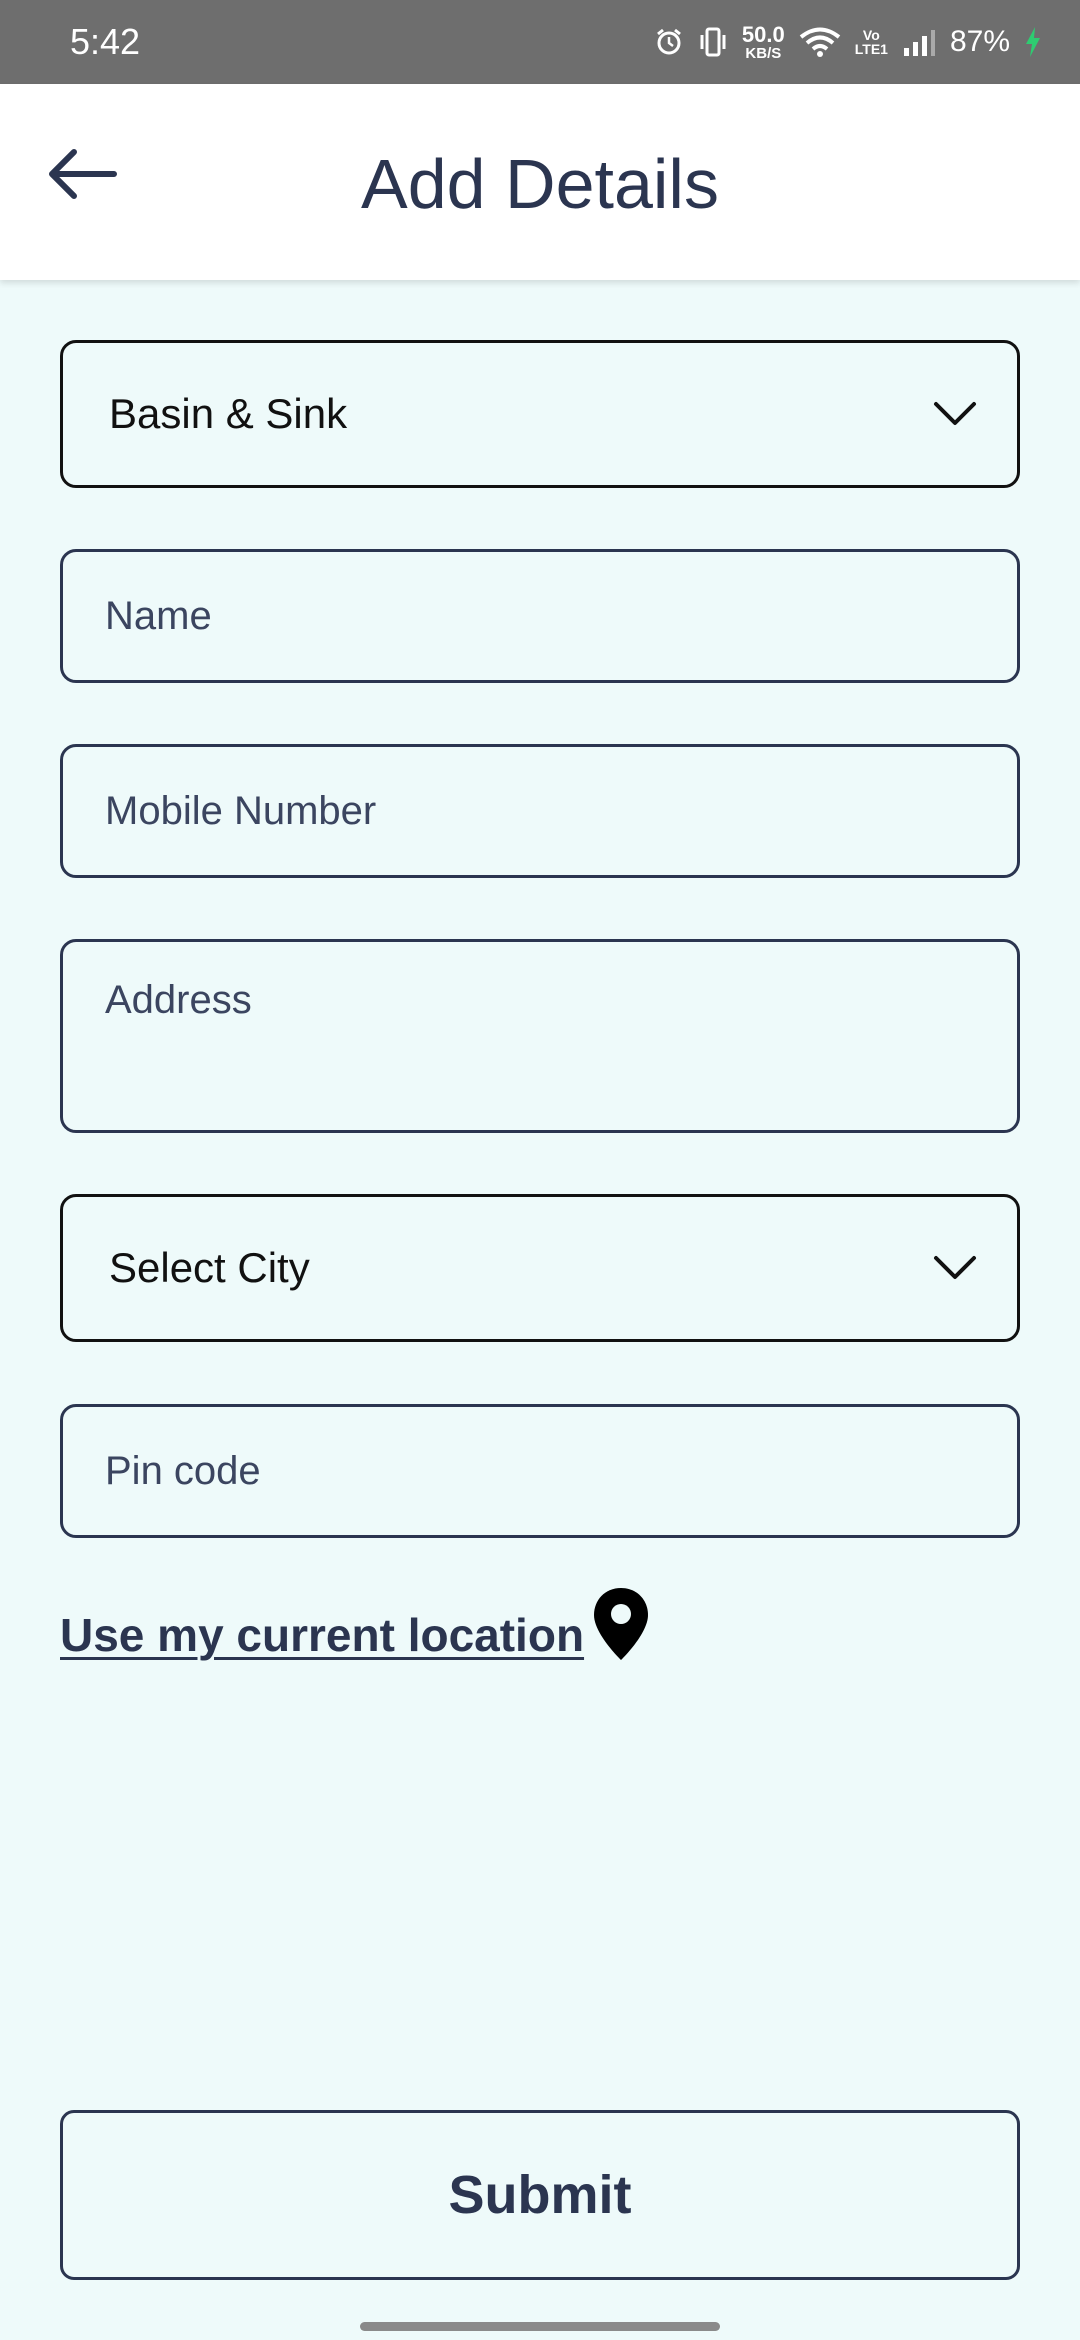  What do you see at coordinates (621, 1624) in the screenshot?
I see `map-pin-icon` at bounding box center [621, 1624].